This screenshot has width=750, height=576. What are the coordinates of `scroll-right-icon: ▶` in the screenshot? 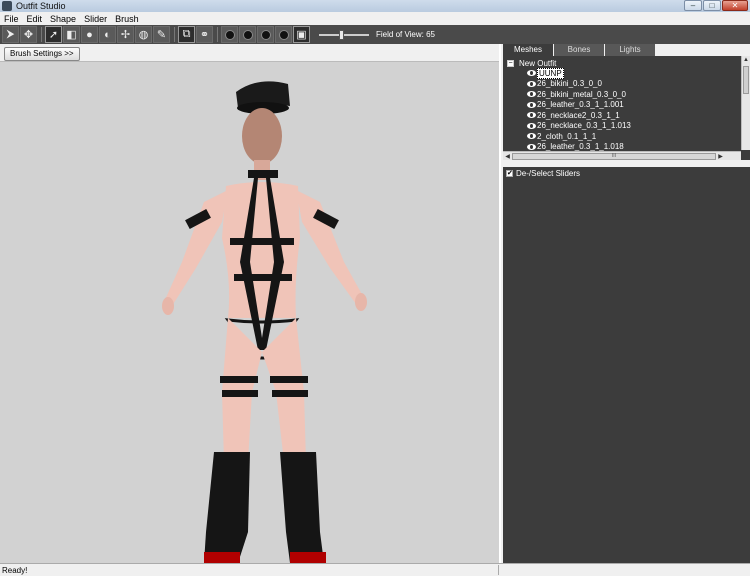 It's located at (720, 156).